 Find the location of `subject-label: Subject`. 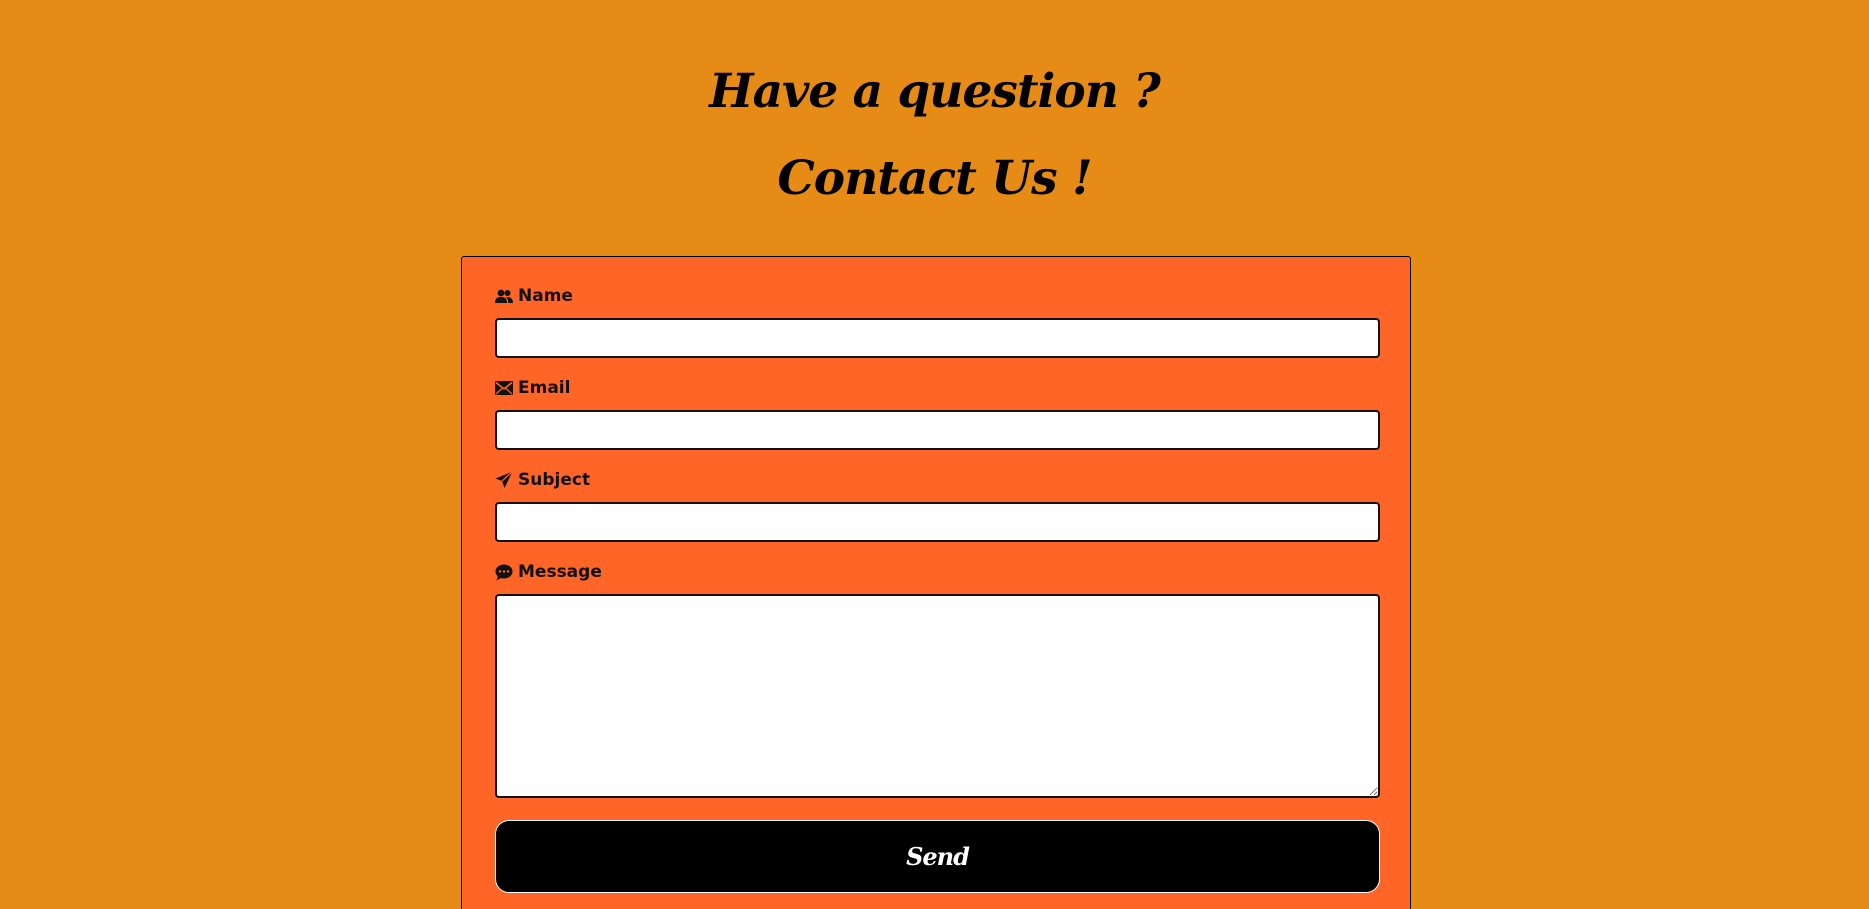

subject-label: Subject is located at coordinates (542, 480).